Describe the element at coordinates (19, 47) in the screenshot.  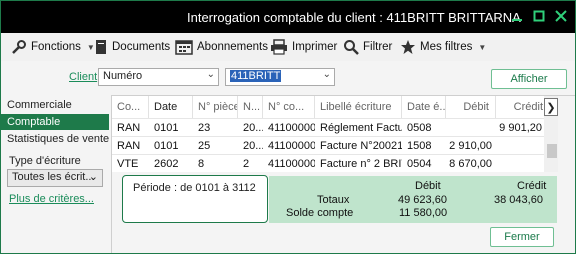
I see `wrench-icon` at that location.